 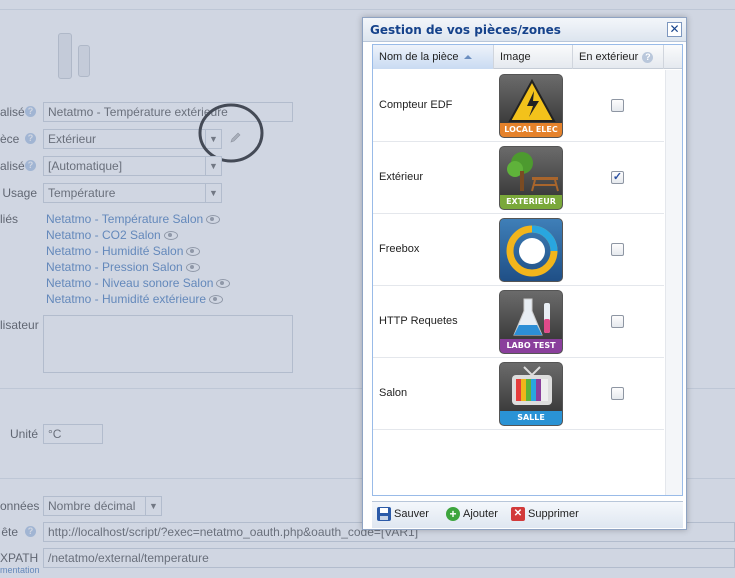 I want to click on column-header-outdoor: En extérieur?, so click(x=618, y=57).